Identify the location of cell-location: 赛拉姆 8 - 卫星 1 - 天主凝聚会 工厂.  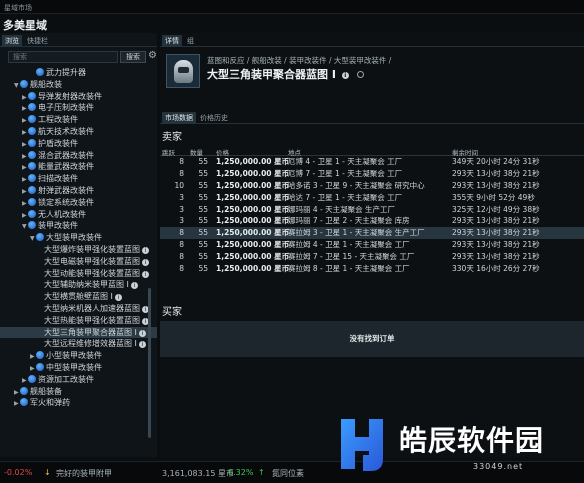
(349, 269).